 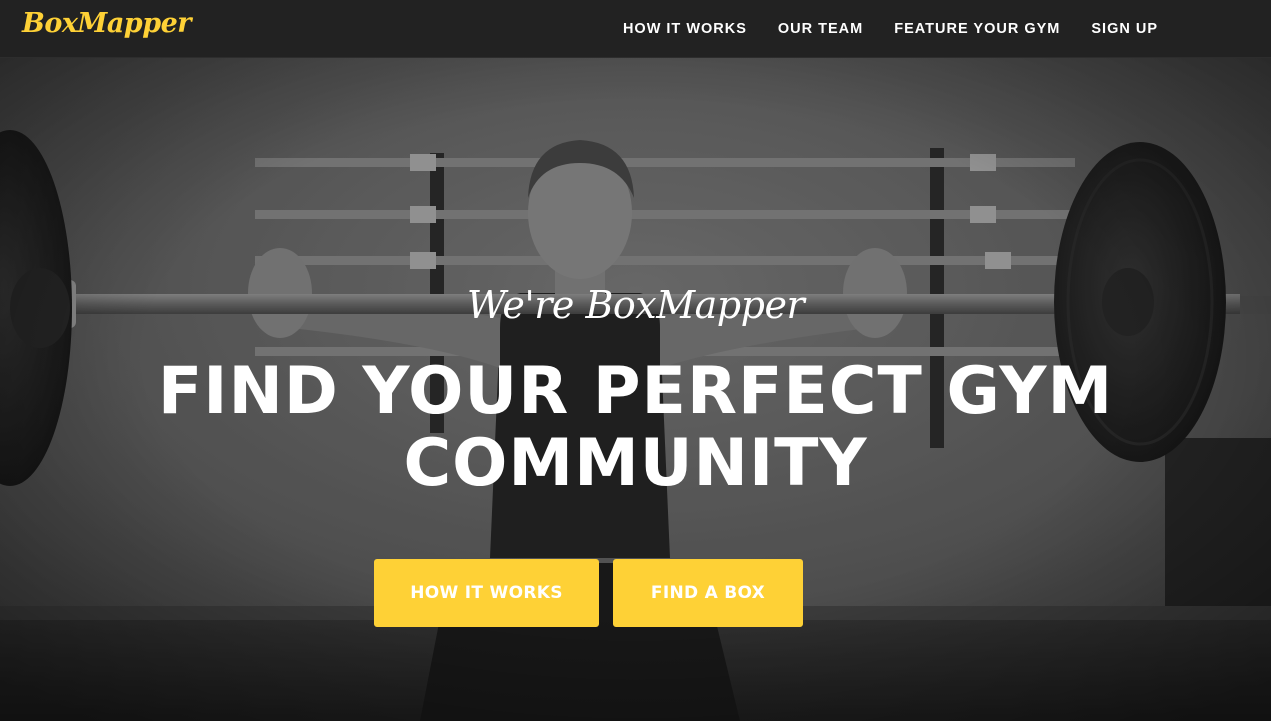 What do you see at coordinates (486, 593) in the screenshot?
I see `how-it-works-button: HOW IT WORKS` at bounding box center [486, 593].